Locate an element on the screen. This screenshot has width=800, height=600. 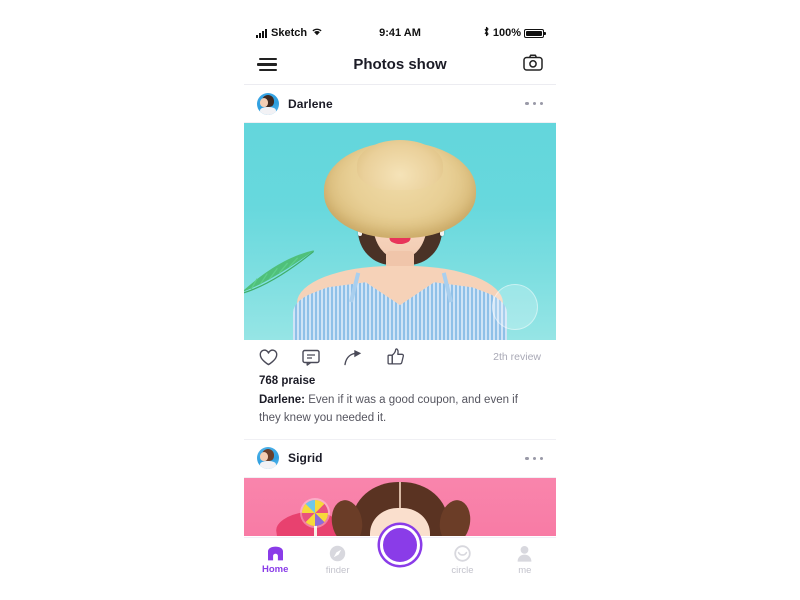
post-photo is located at coordinates (400, 231).